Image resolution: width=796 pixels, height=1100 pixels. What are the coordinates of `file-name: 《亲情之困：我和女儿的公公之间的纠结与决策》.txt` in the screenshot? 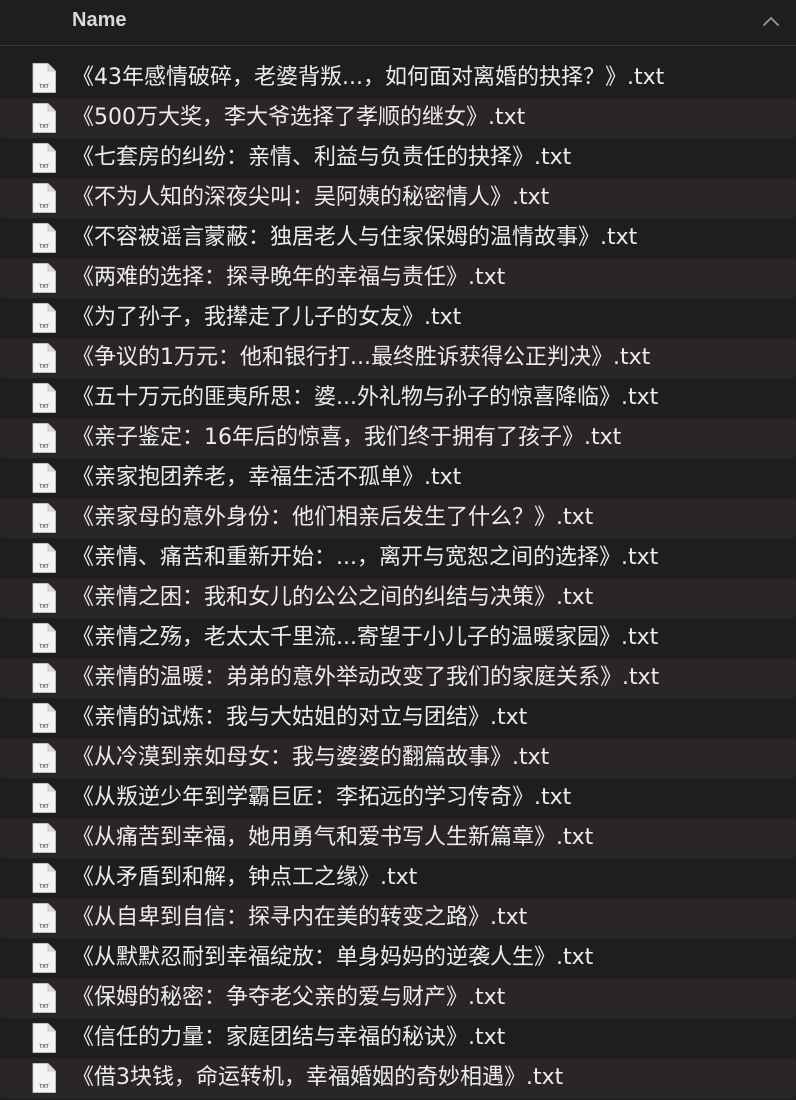 It's located at (333, 597).